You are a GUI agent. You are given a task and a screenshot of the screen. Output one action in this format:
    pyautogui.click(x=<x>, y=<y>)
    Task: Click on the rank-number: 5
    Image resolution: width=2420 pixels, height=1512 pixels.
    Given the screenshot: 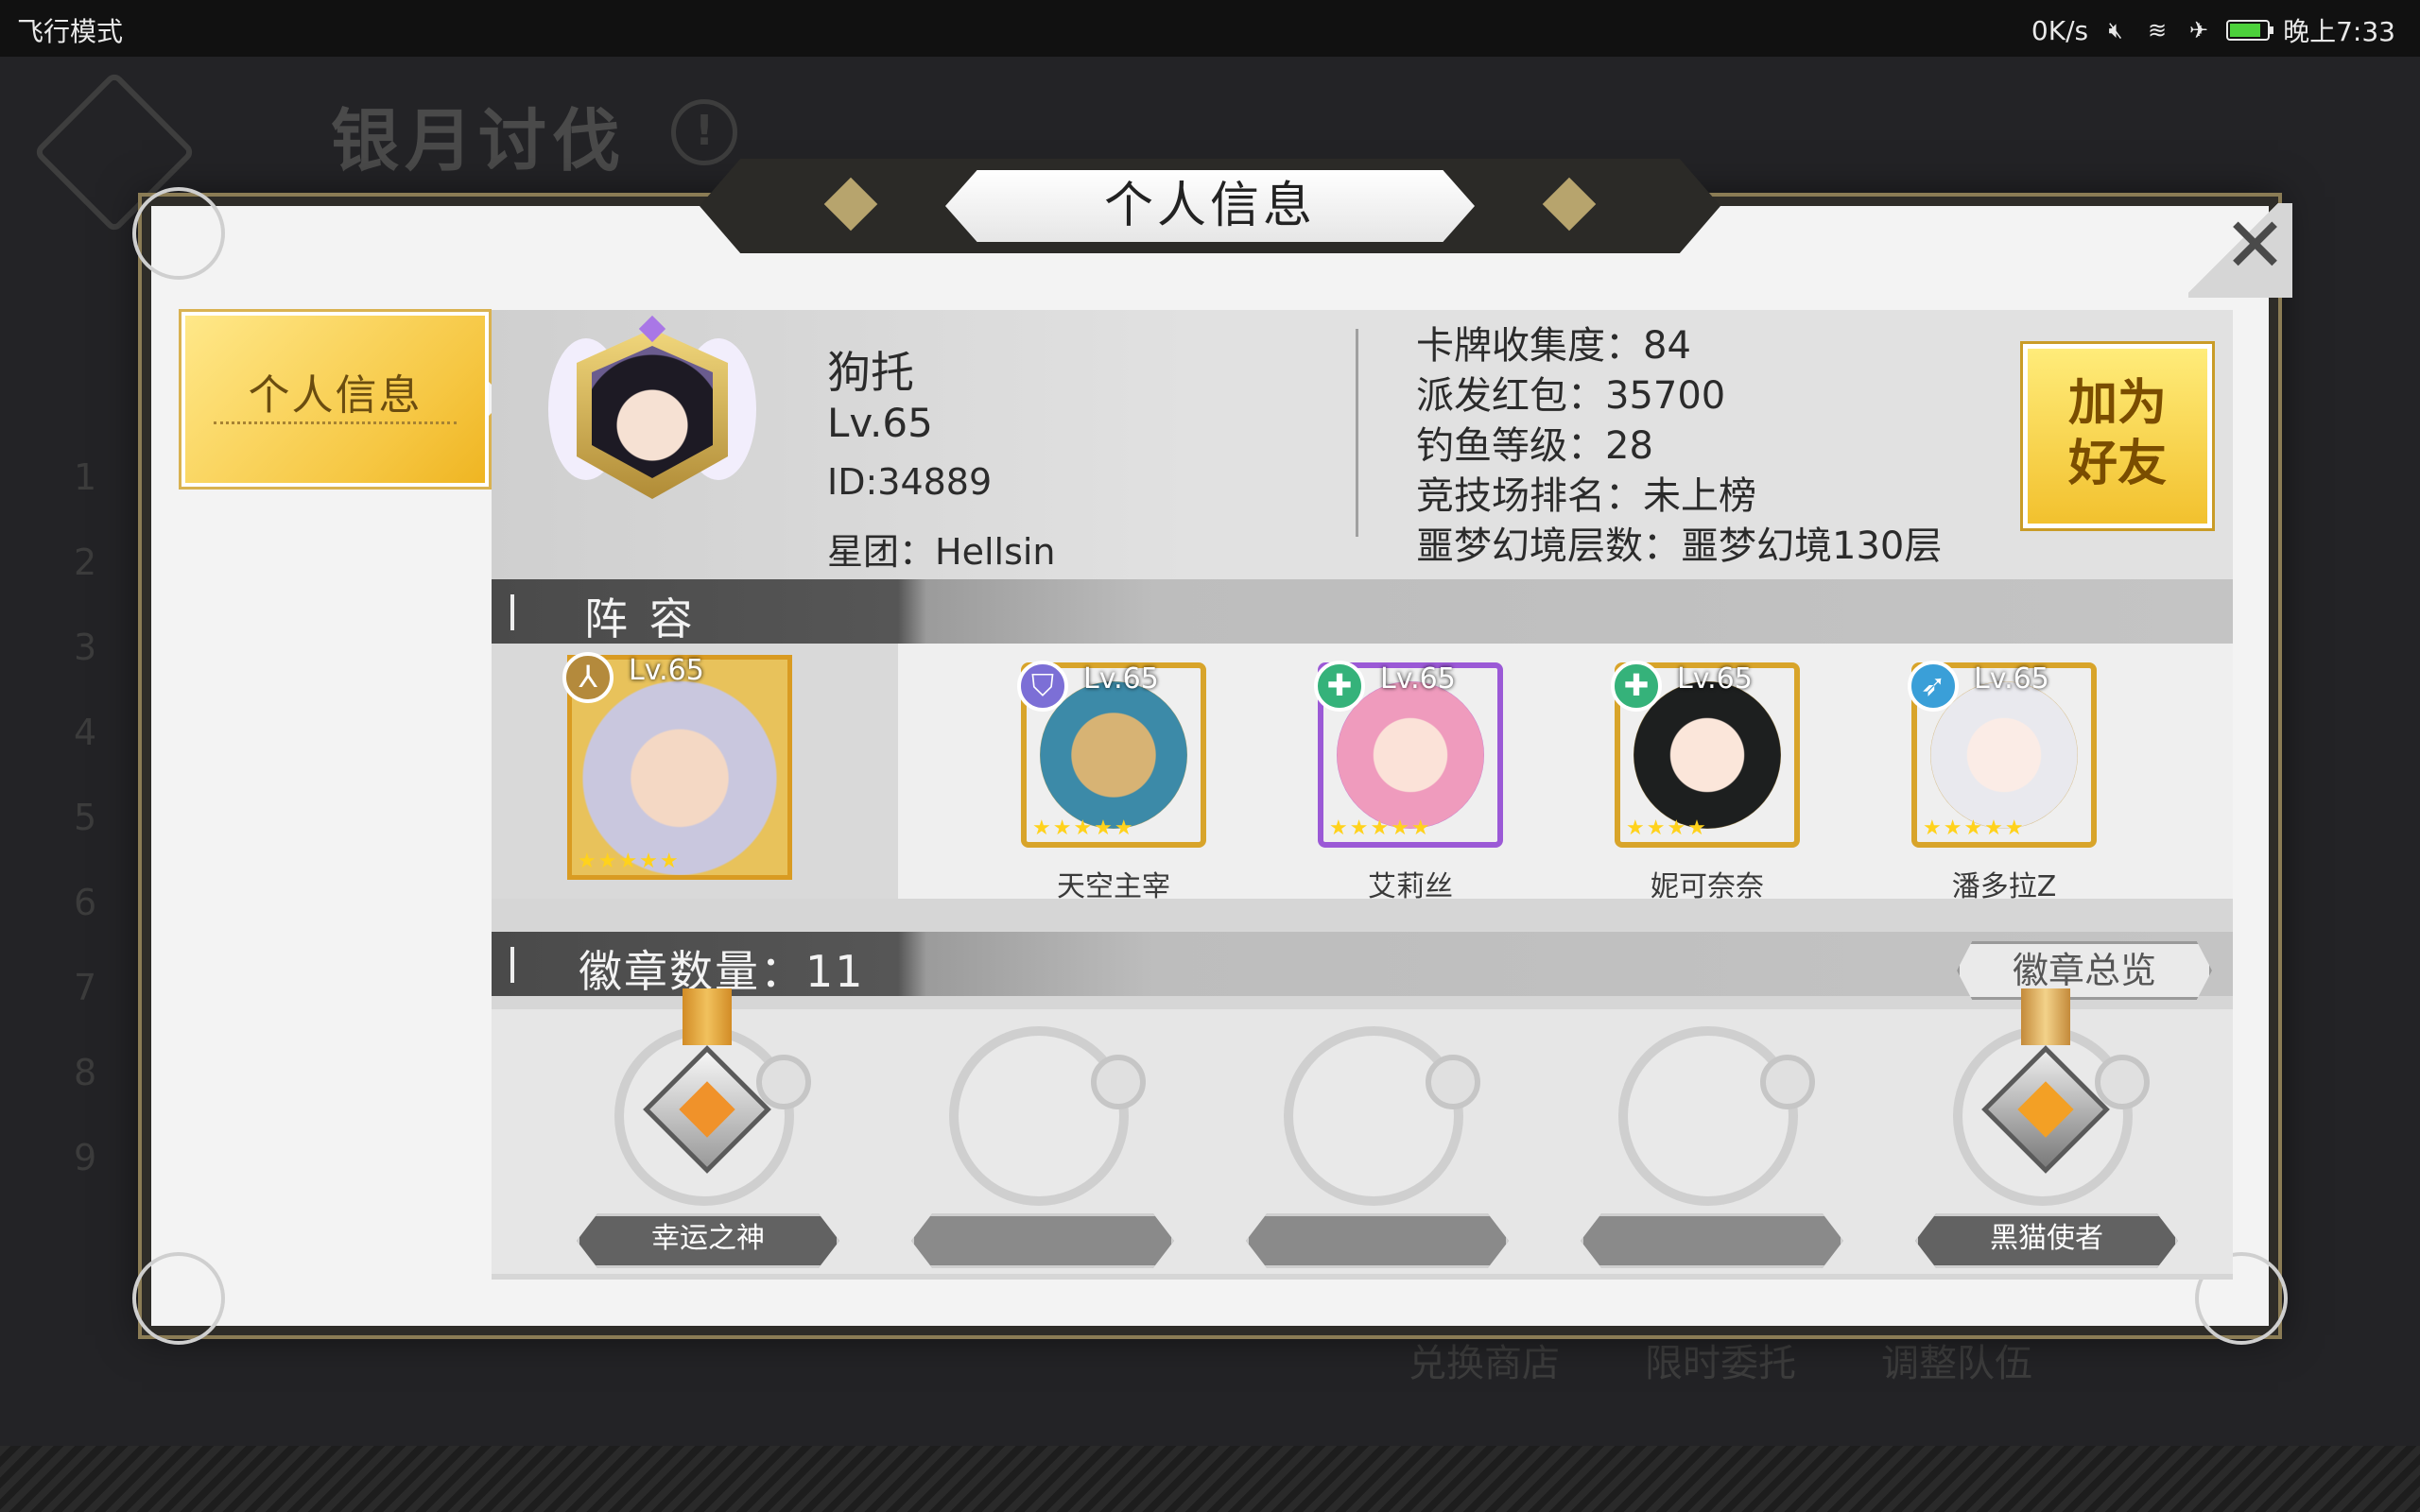 What is the action you would take?
    pyautogui.click(x=85, y=817)
    